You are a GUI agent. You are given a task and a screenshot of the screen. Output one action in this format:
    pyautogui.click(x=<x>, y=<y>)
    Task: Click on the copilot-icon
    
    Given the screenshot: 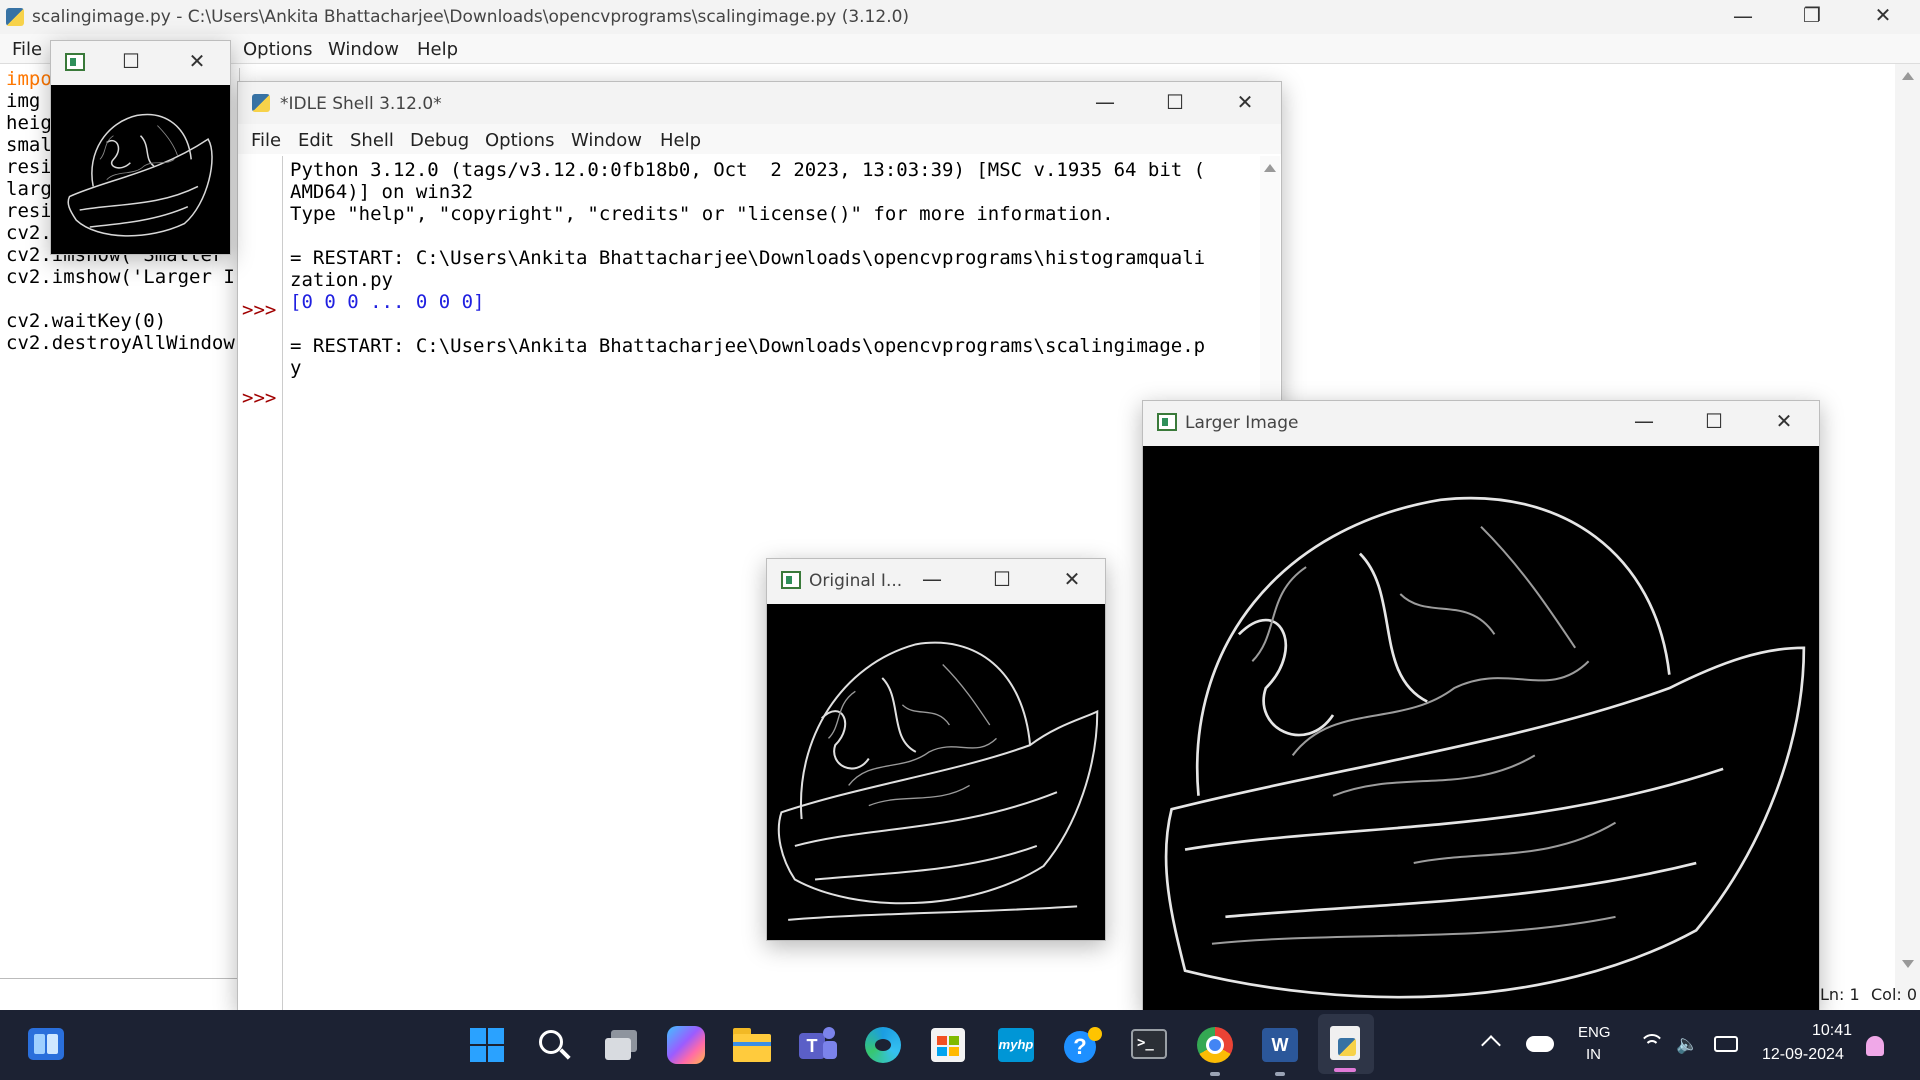 What is the action you would take?
    pyautogui.click(x=686, y=1045)
    